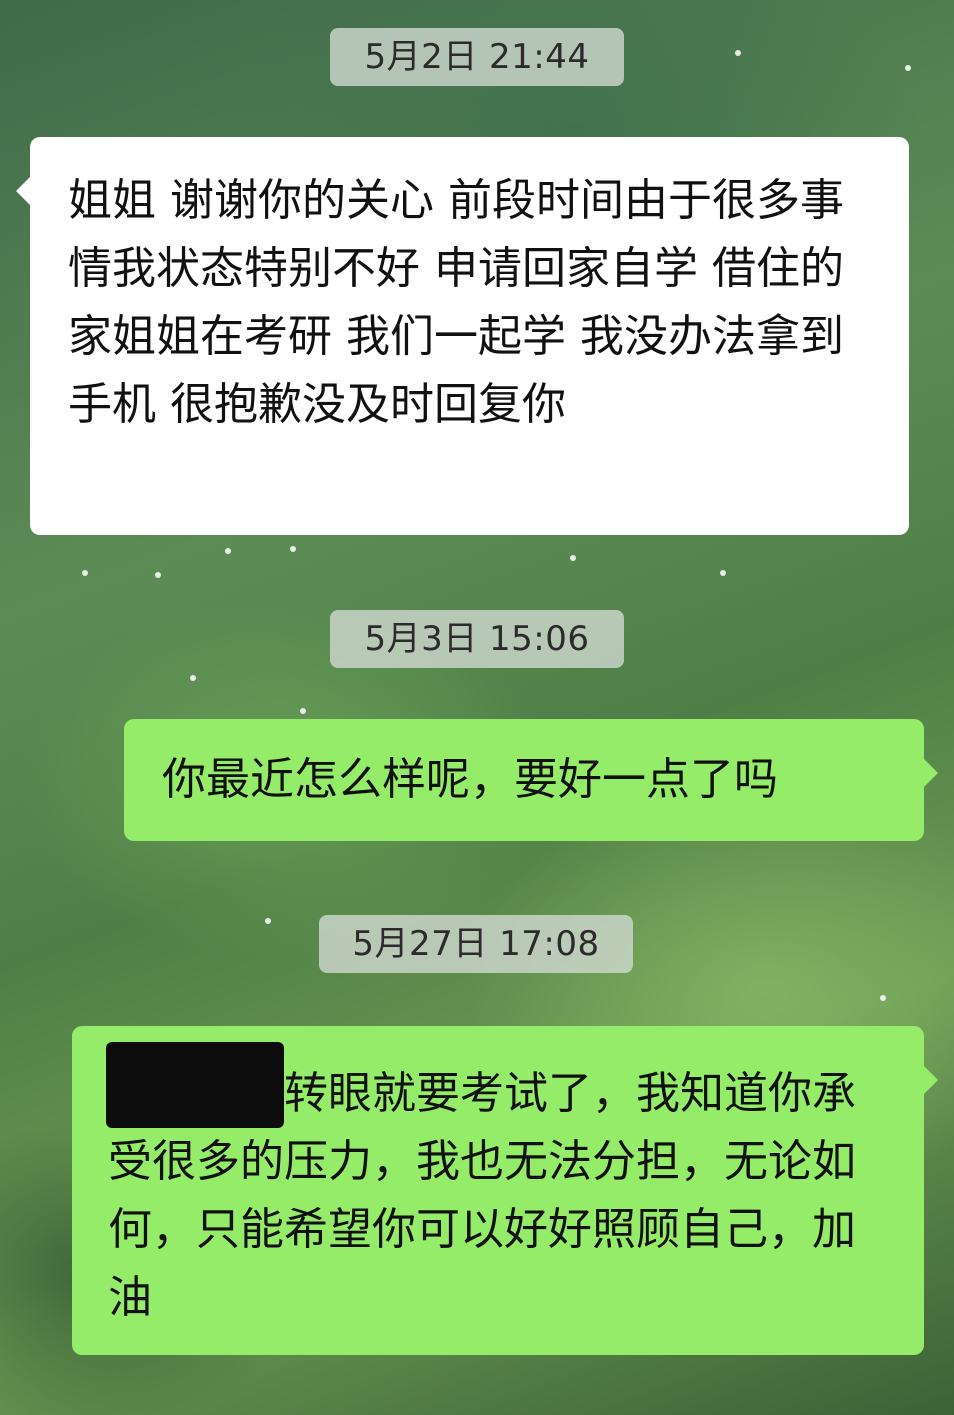 This screenshot has width=954, height=1415. I want to click on redaction-block, so click(195, 1085).